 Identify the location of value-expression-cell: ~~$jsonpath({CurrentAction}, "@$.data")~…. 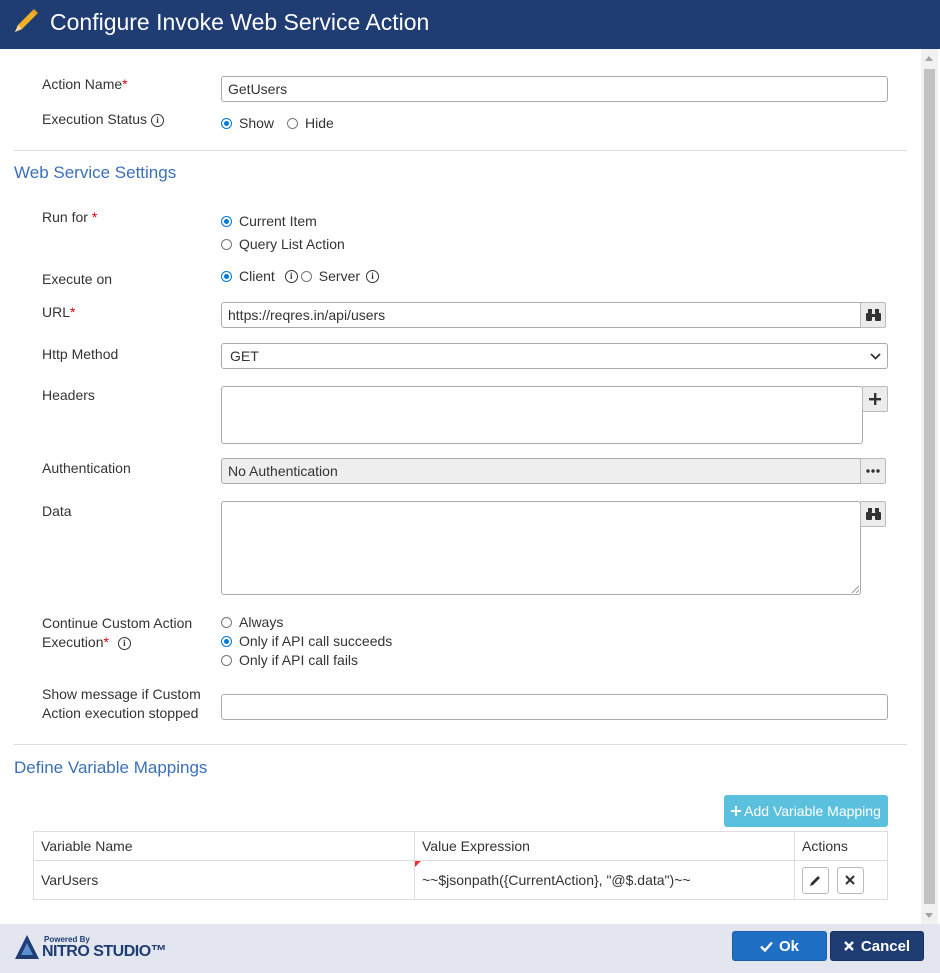
(604, 880).